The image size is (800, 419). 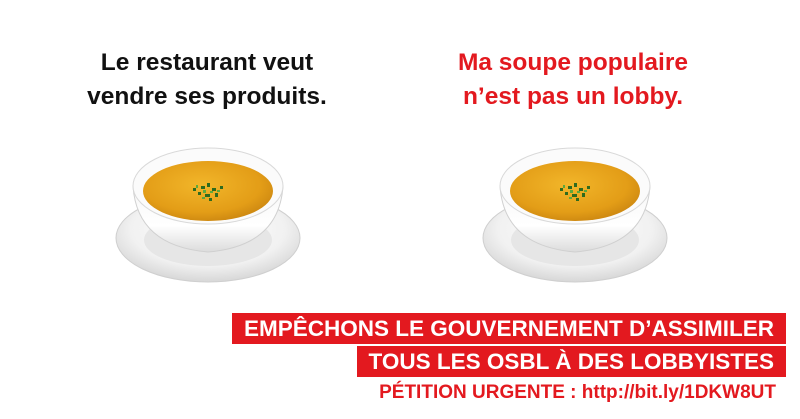 What do you see at coordinates (207, 96) in the screenshot?
I see `left-headline-line2: vendre ses produits.` at bounding box center [207, 96].